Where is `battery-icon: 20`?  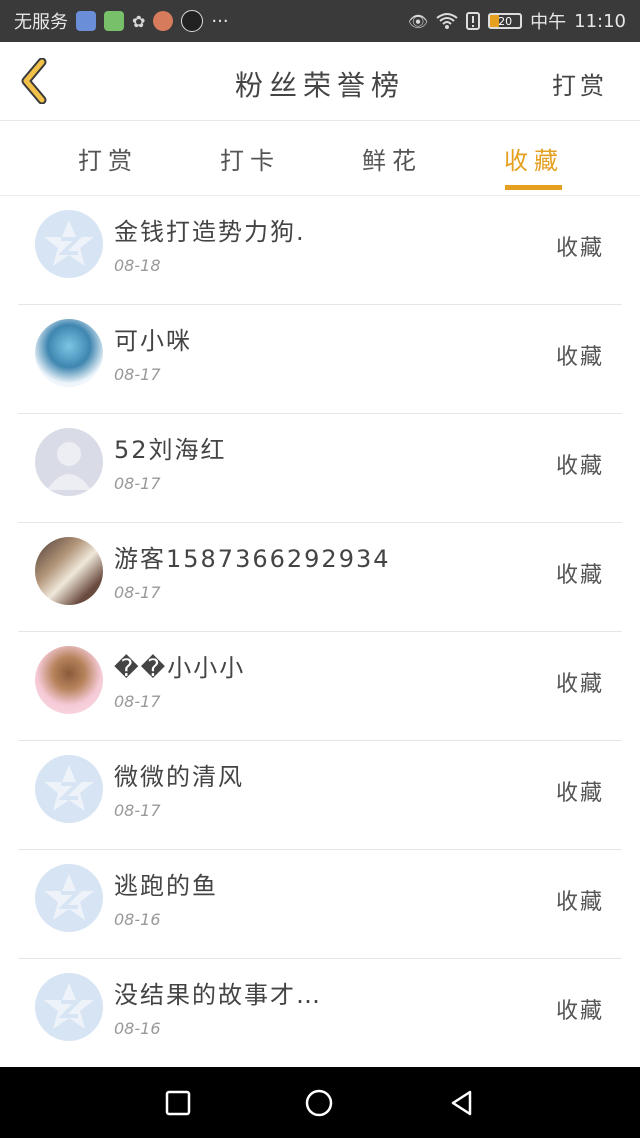 battery-icon: 20 is located at coordinates (505, 21).